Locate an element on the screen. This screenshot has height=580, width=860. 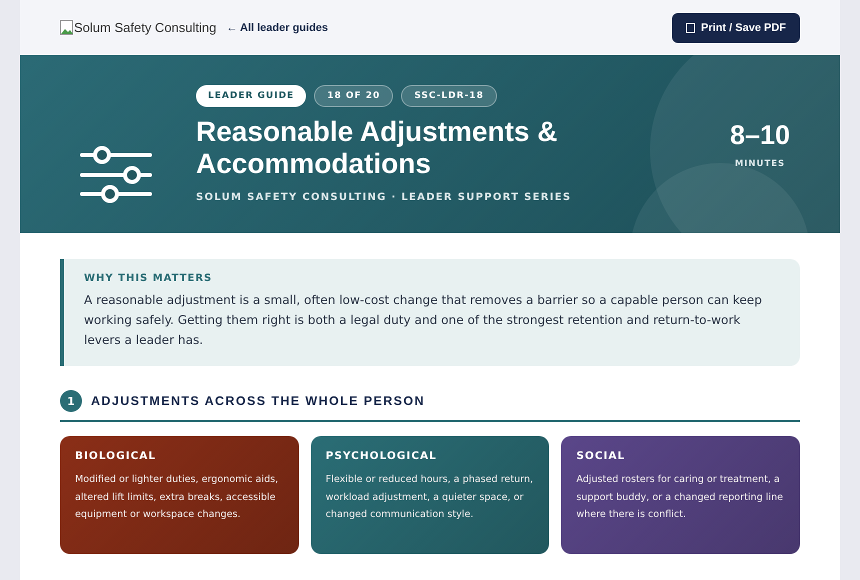
card-text: Flexible or reduced hours, a phased return, workload adjustment, a quieter space, or changed communication style. is located at coordinates (430, 497).